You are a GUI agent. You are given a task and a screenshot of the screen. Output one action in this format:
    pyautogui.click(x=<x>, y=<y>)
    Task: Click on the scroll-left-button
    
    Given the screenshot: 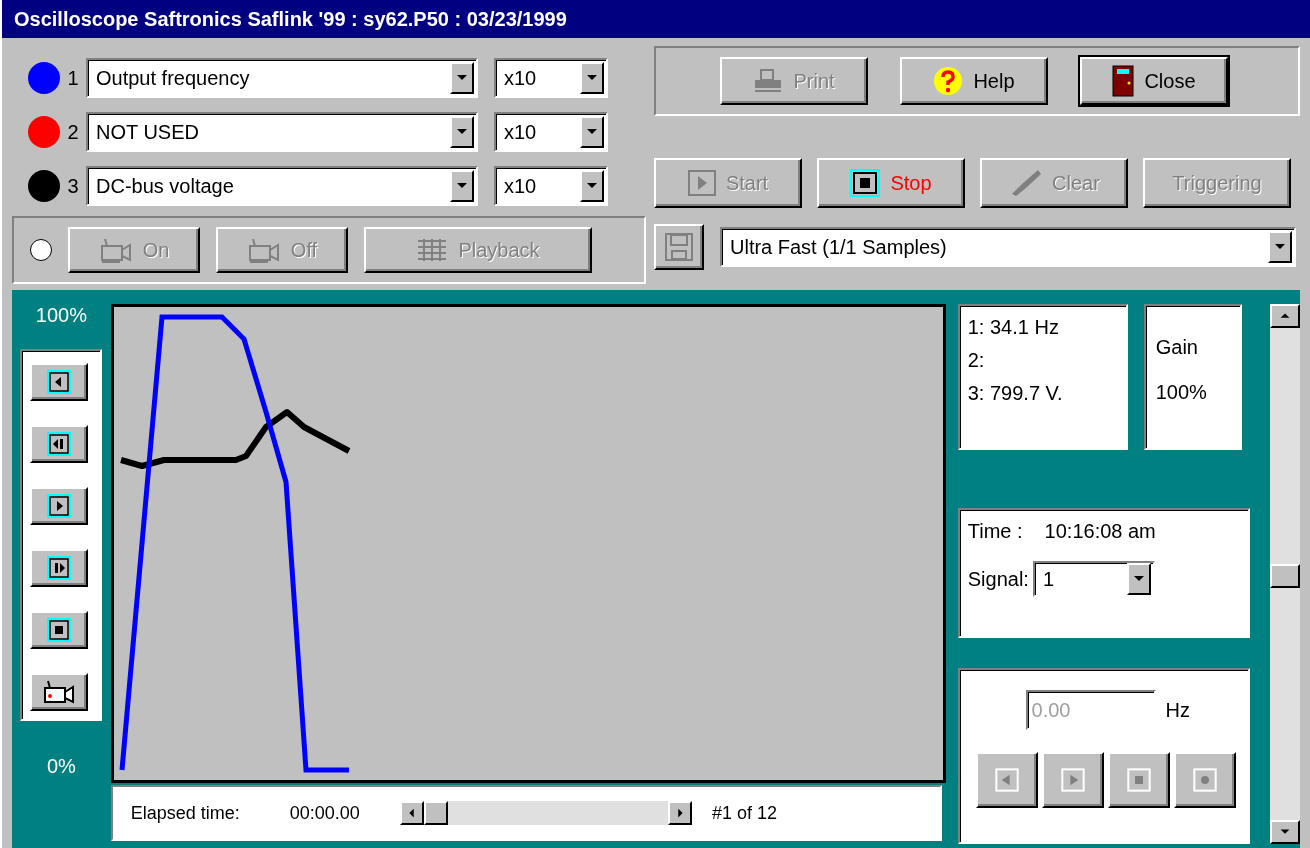 What is the action you would take?
    pyautogui.click(x=411, y=813)
    